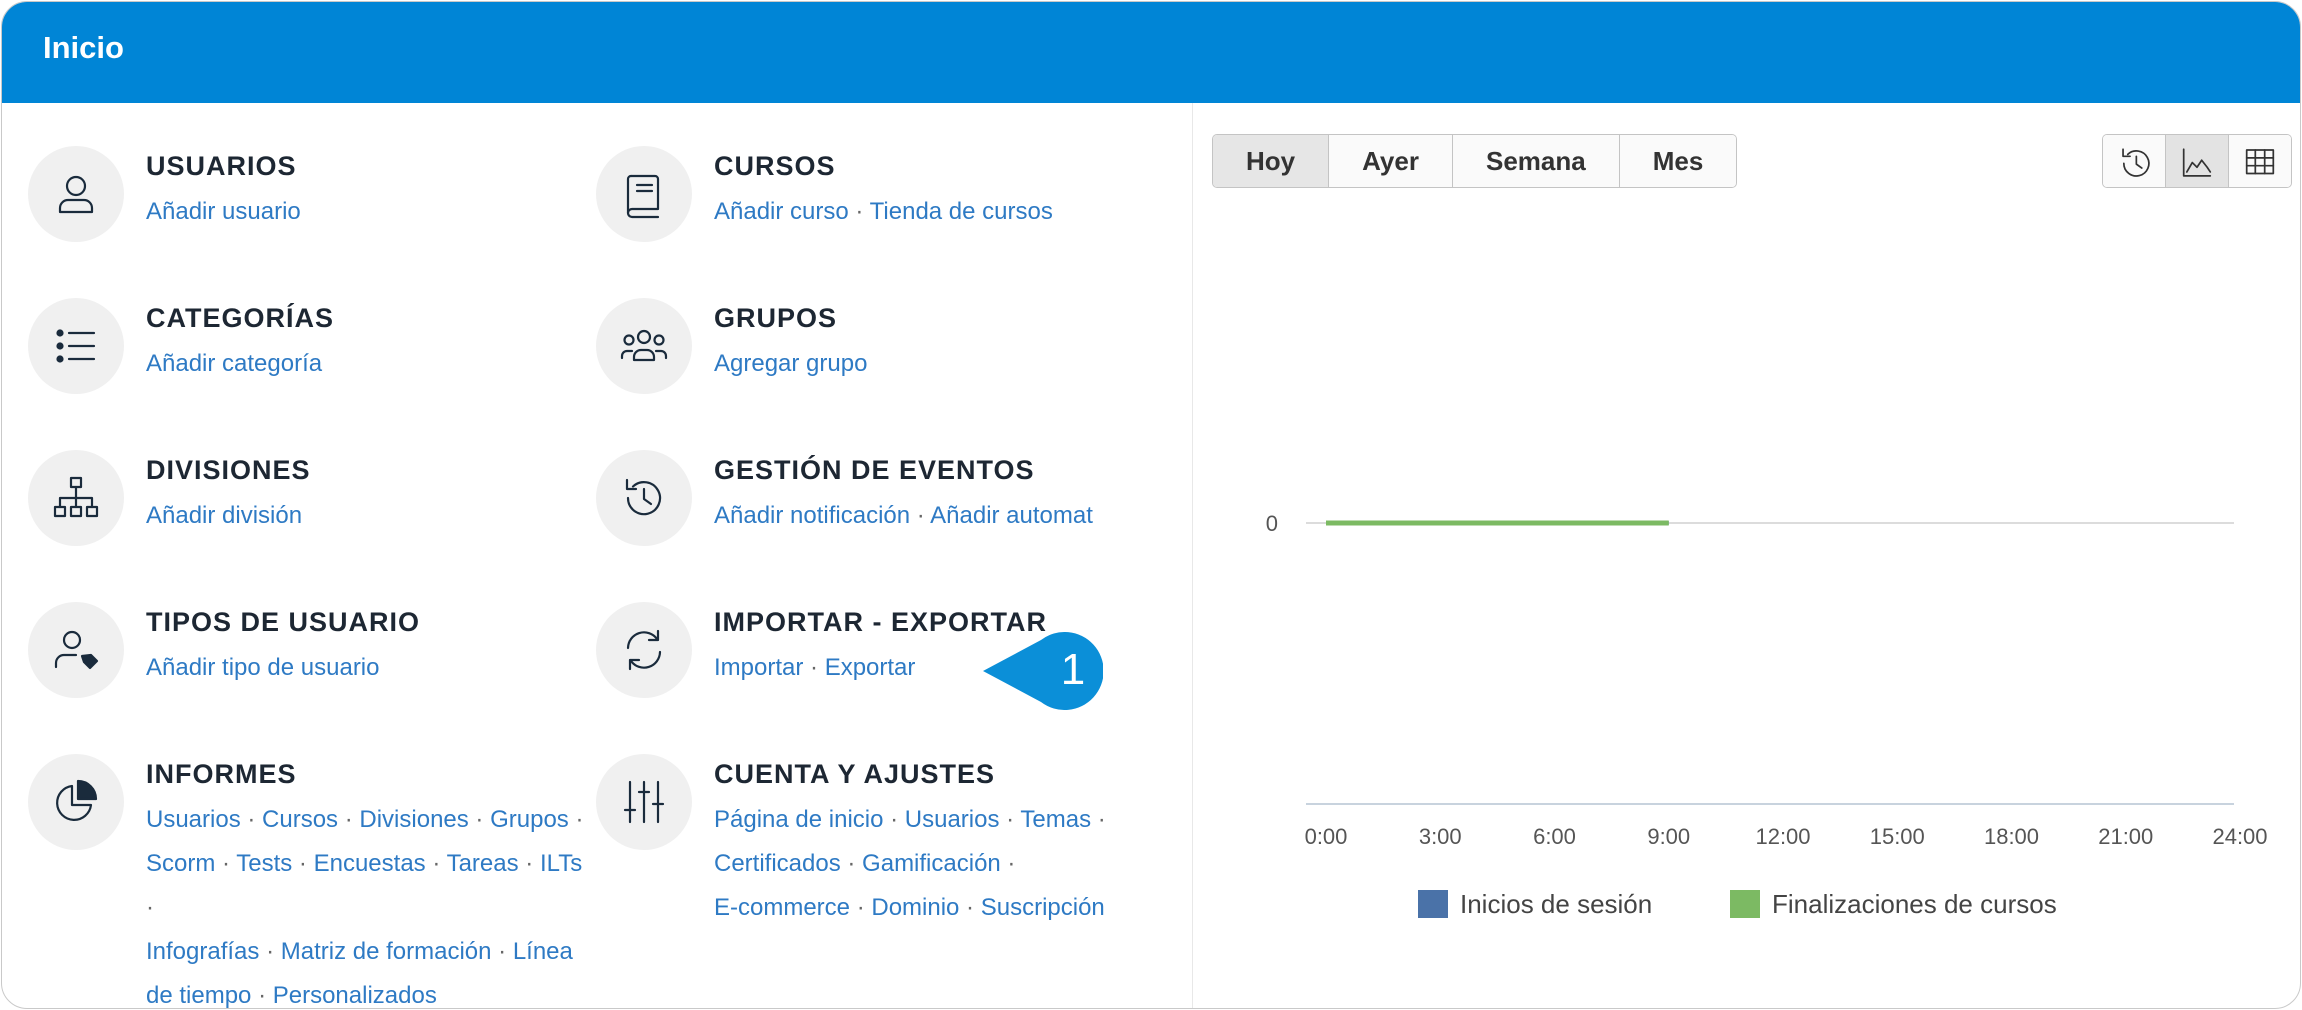 This screenshot has height=1010, width=2302. Describe the element at coordinates (915, 907) in the screenshot. I see `module-link: Dominio` at that location.